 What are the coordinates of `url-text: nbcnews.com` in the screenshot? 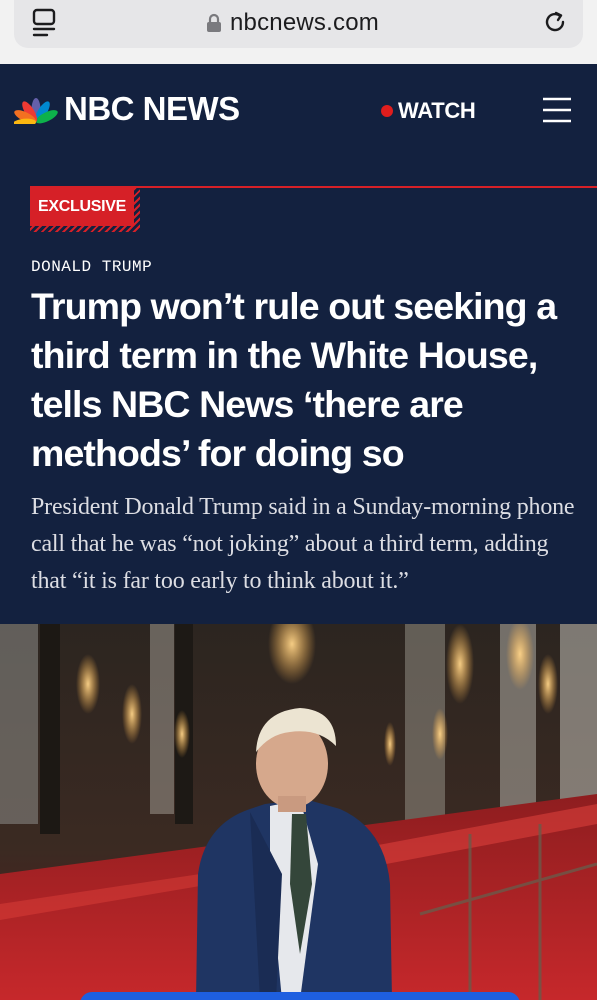 It's located at (304, 22).